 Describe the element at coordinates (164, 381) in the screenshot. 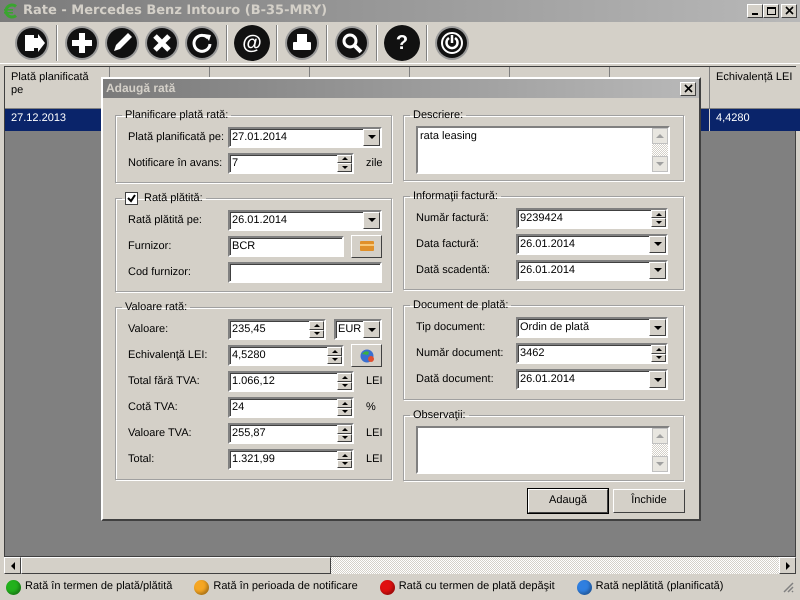

I see `field-label: Total fără TVA:` at that location.